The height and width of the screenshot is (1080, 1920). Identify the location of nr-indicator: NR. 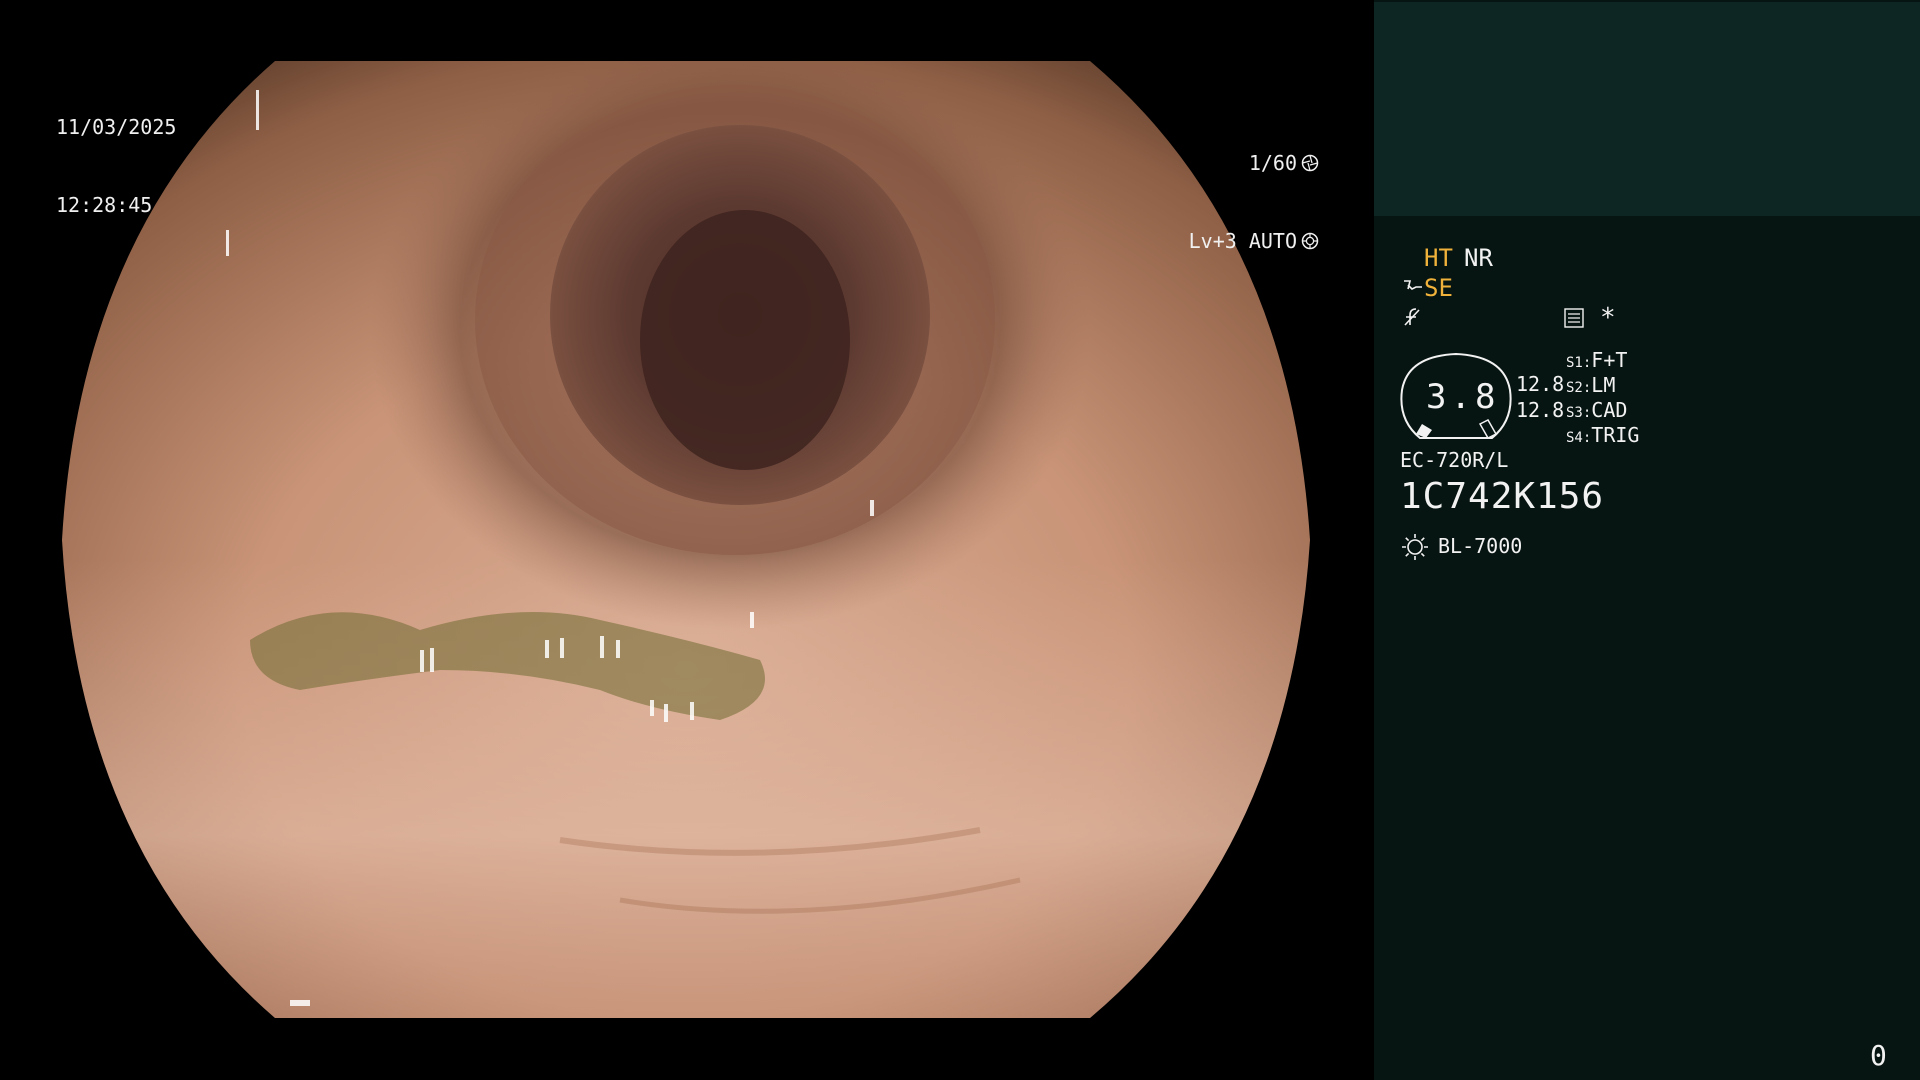
(1478, 258).